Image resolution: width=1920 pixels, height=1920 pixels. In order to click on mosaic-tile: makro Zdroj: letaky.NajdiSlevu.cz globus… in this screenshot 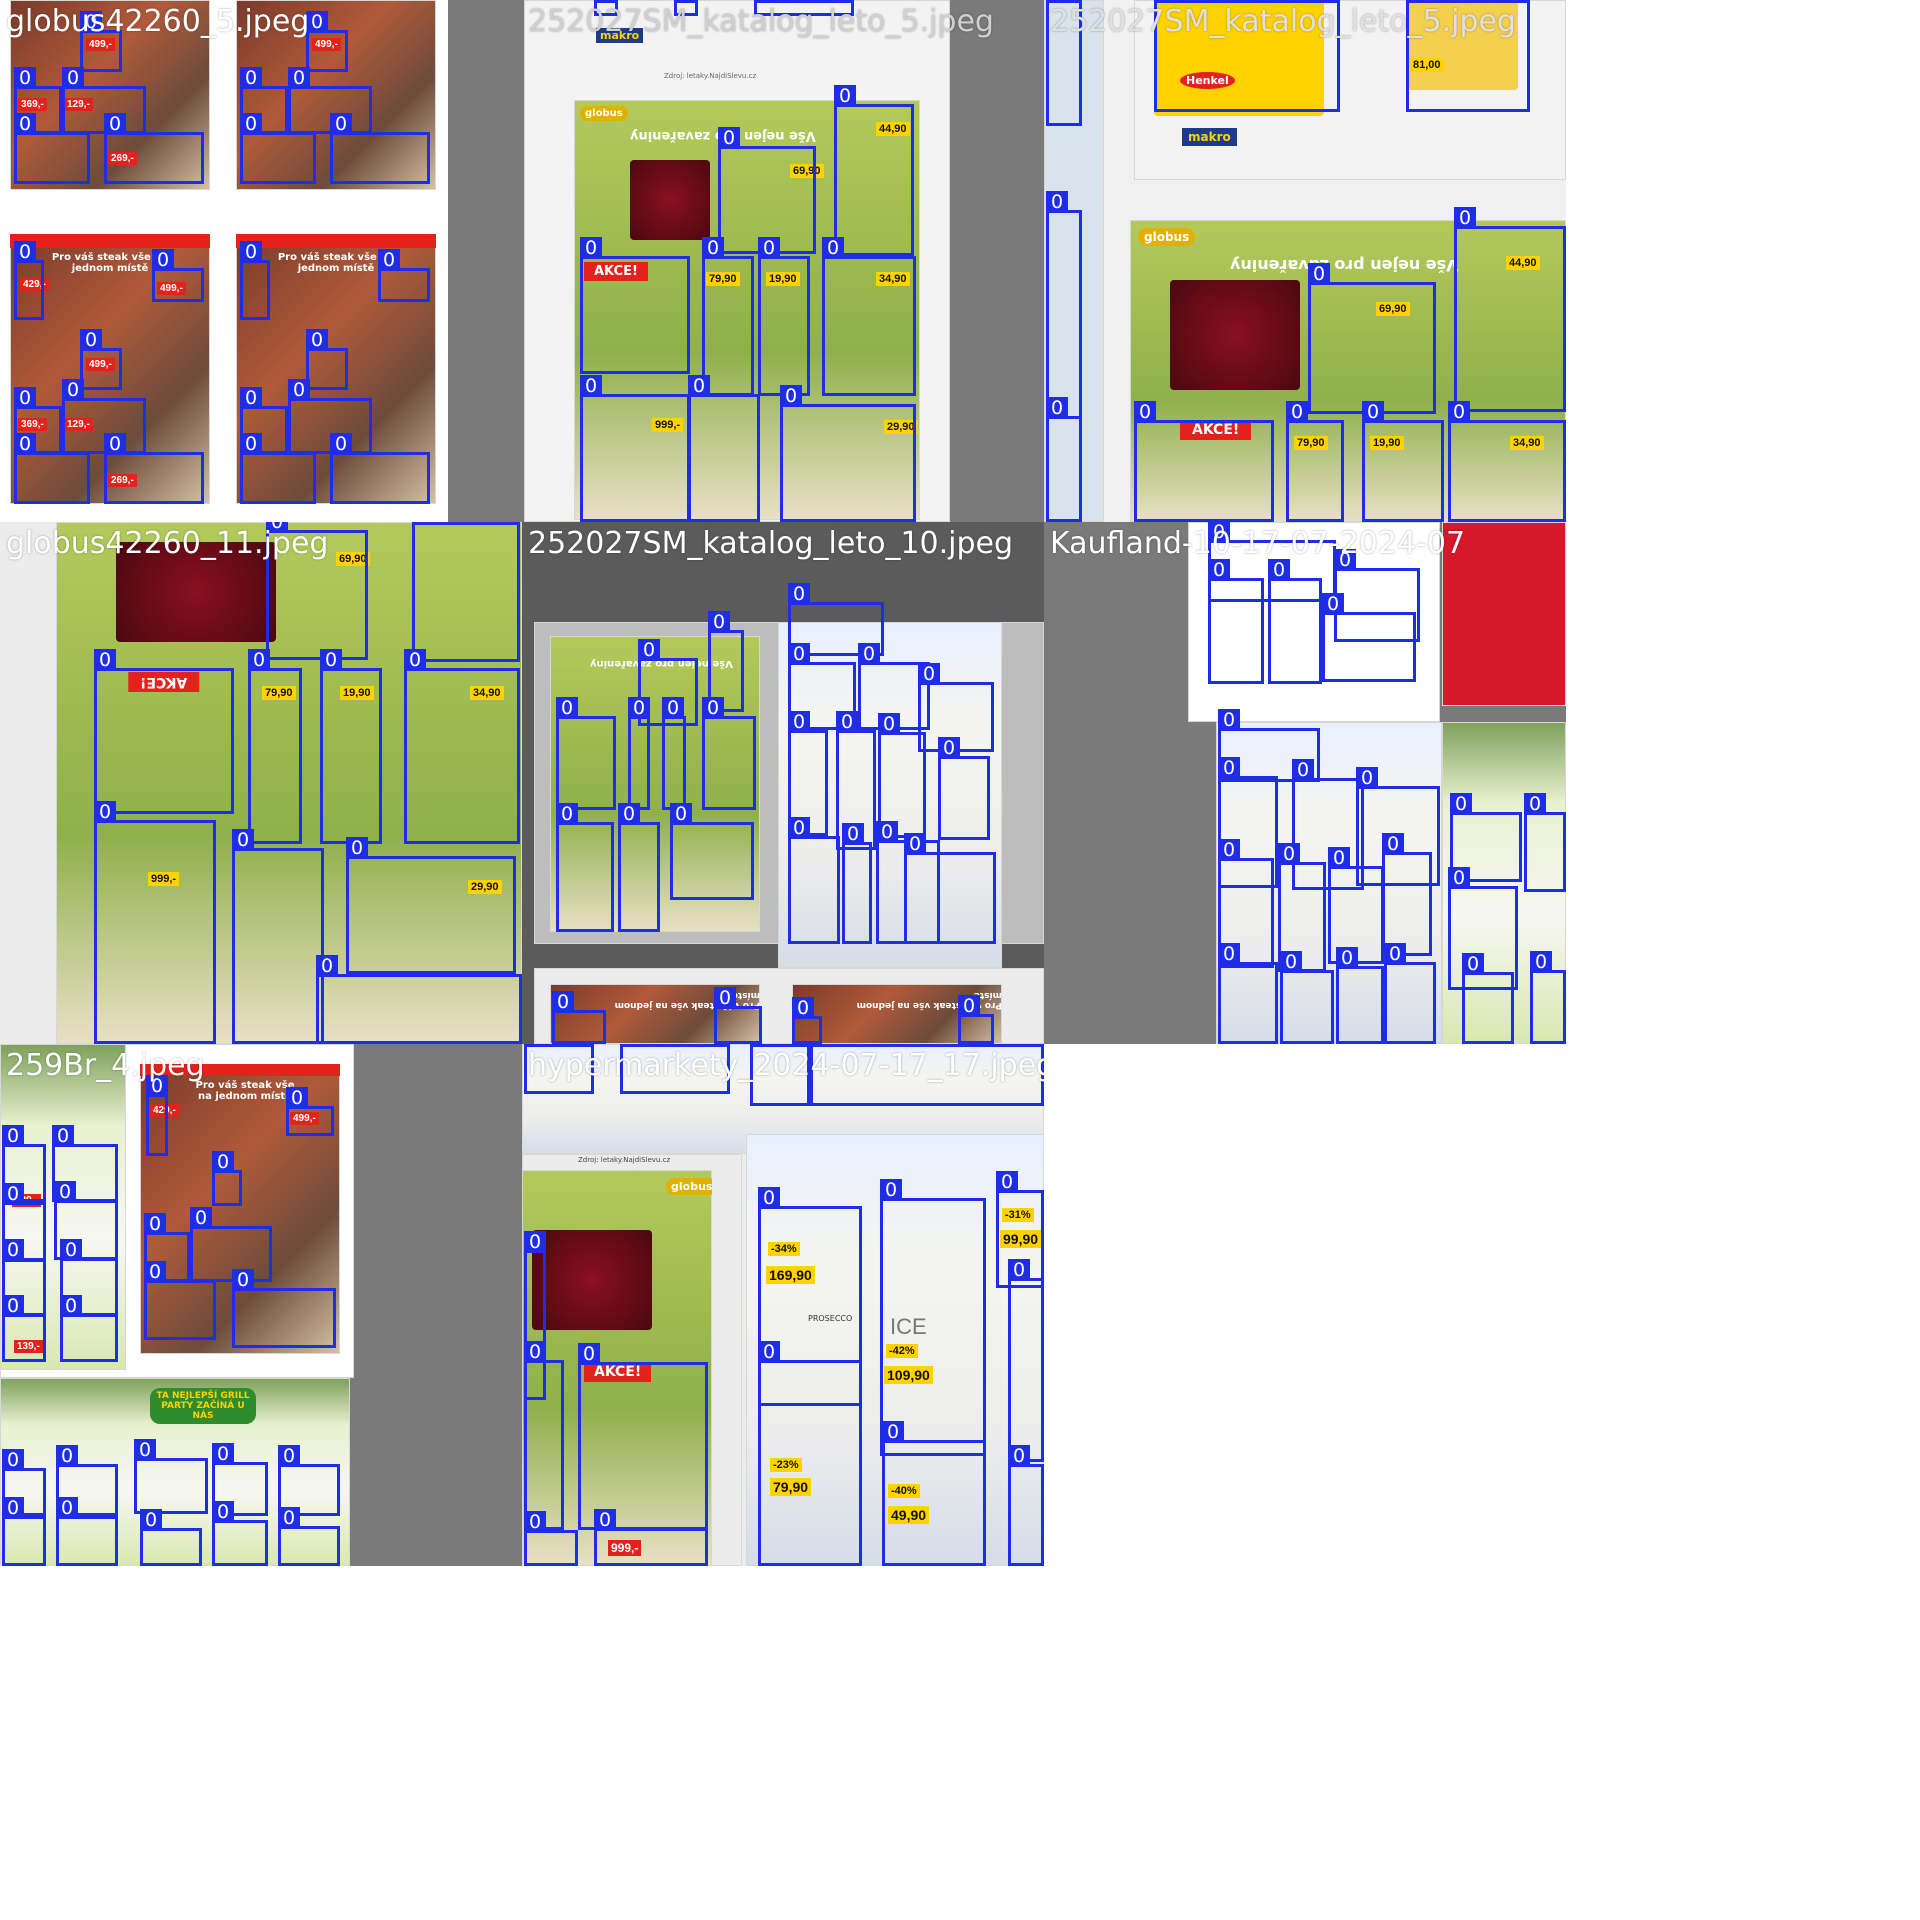, I will do `click(783, 261)`.